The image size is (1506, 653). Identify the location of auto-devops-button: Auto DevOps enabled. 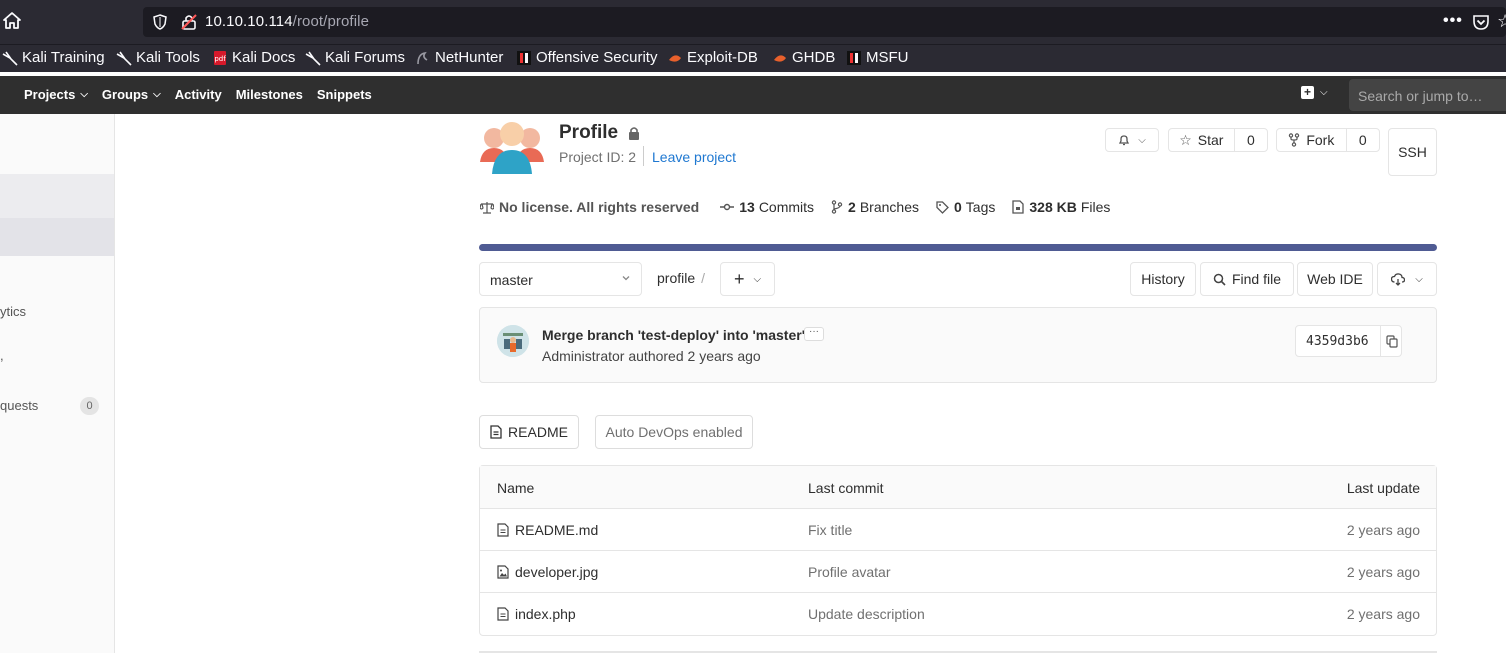
(674, 432).